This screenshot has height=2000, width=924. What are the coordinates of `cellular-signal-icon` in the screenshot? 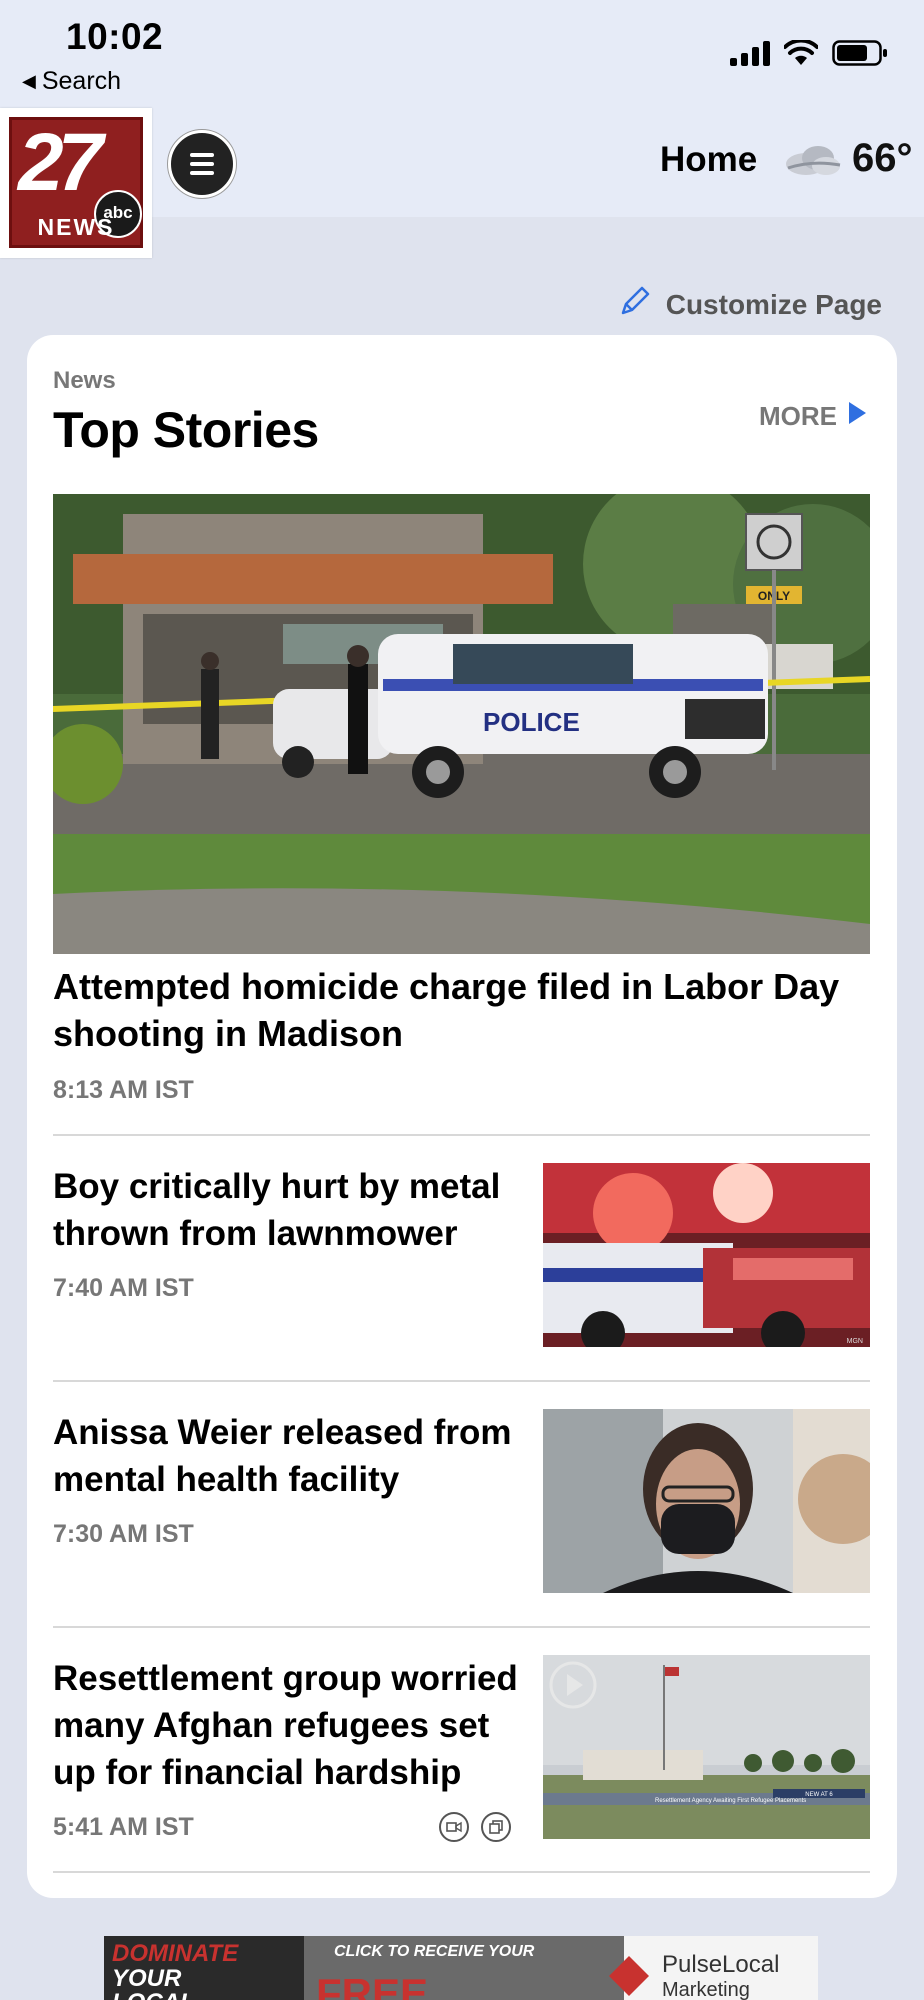 It's located at (750, 53).